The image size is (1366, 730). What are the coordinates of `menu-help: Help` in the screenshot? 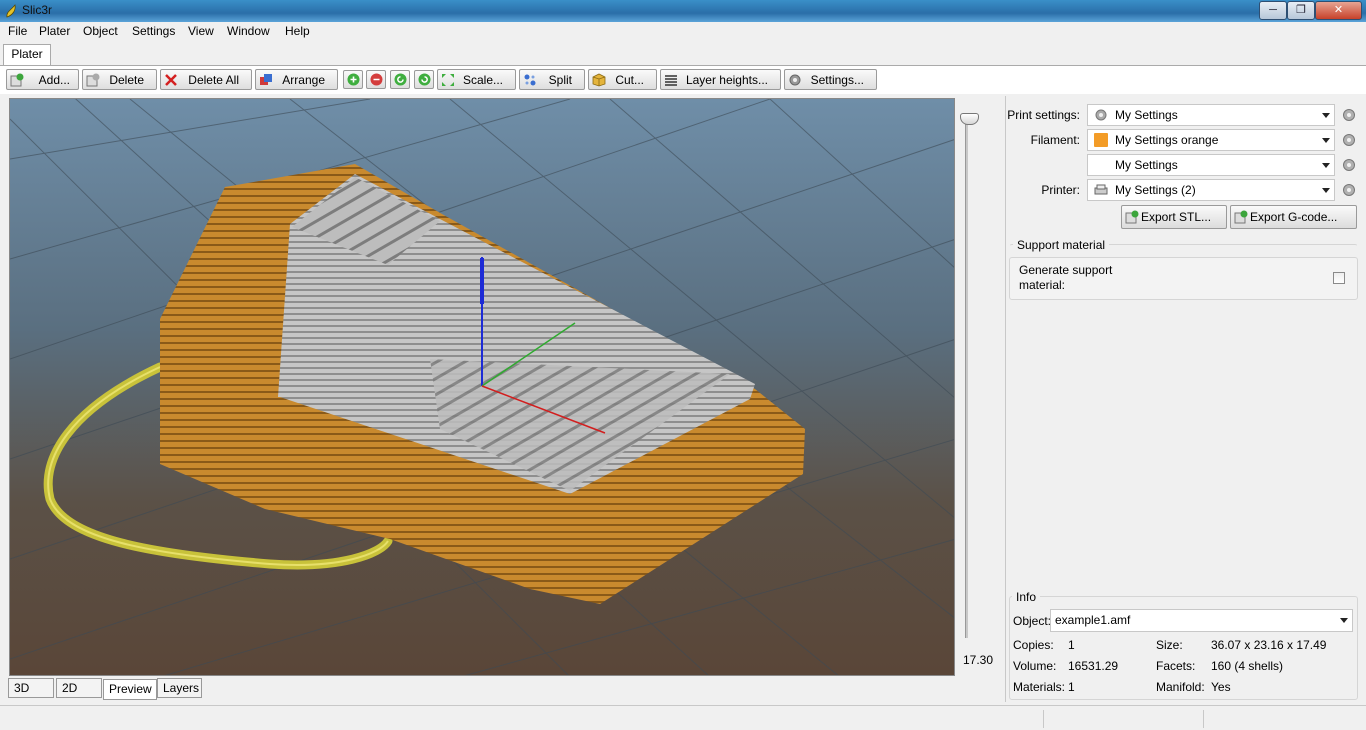 It's located at (297, 31).